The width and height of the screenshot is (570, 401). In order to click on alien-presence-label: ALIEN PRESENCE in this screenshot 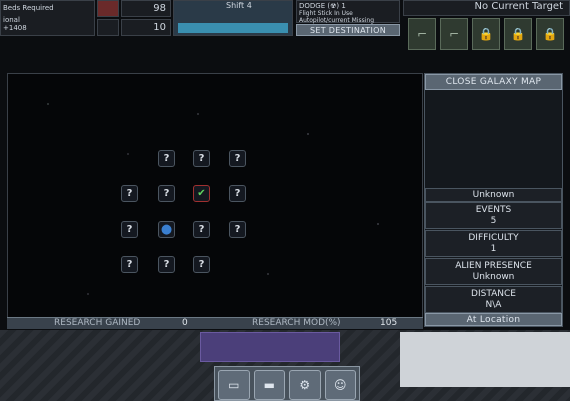, I will do `click(493, 266)`.